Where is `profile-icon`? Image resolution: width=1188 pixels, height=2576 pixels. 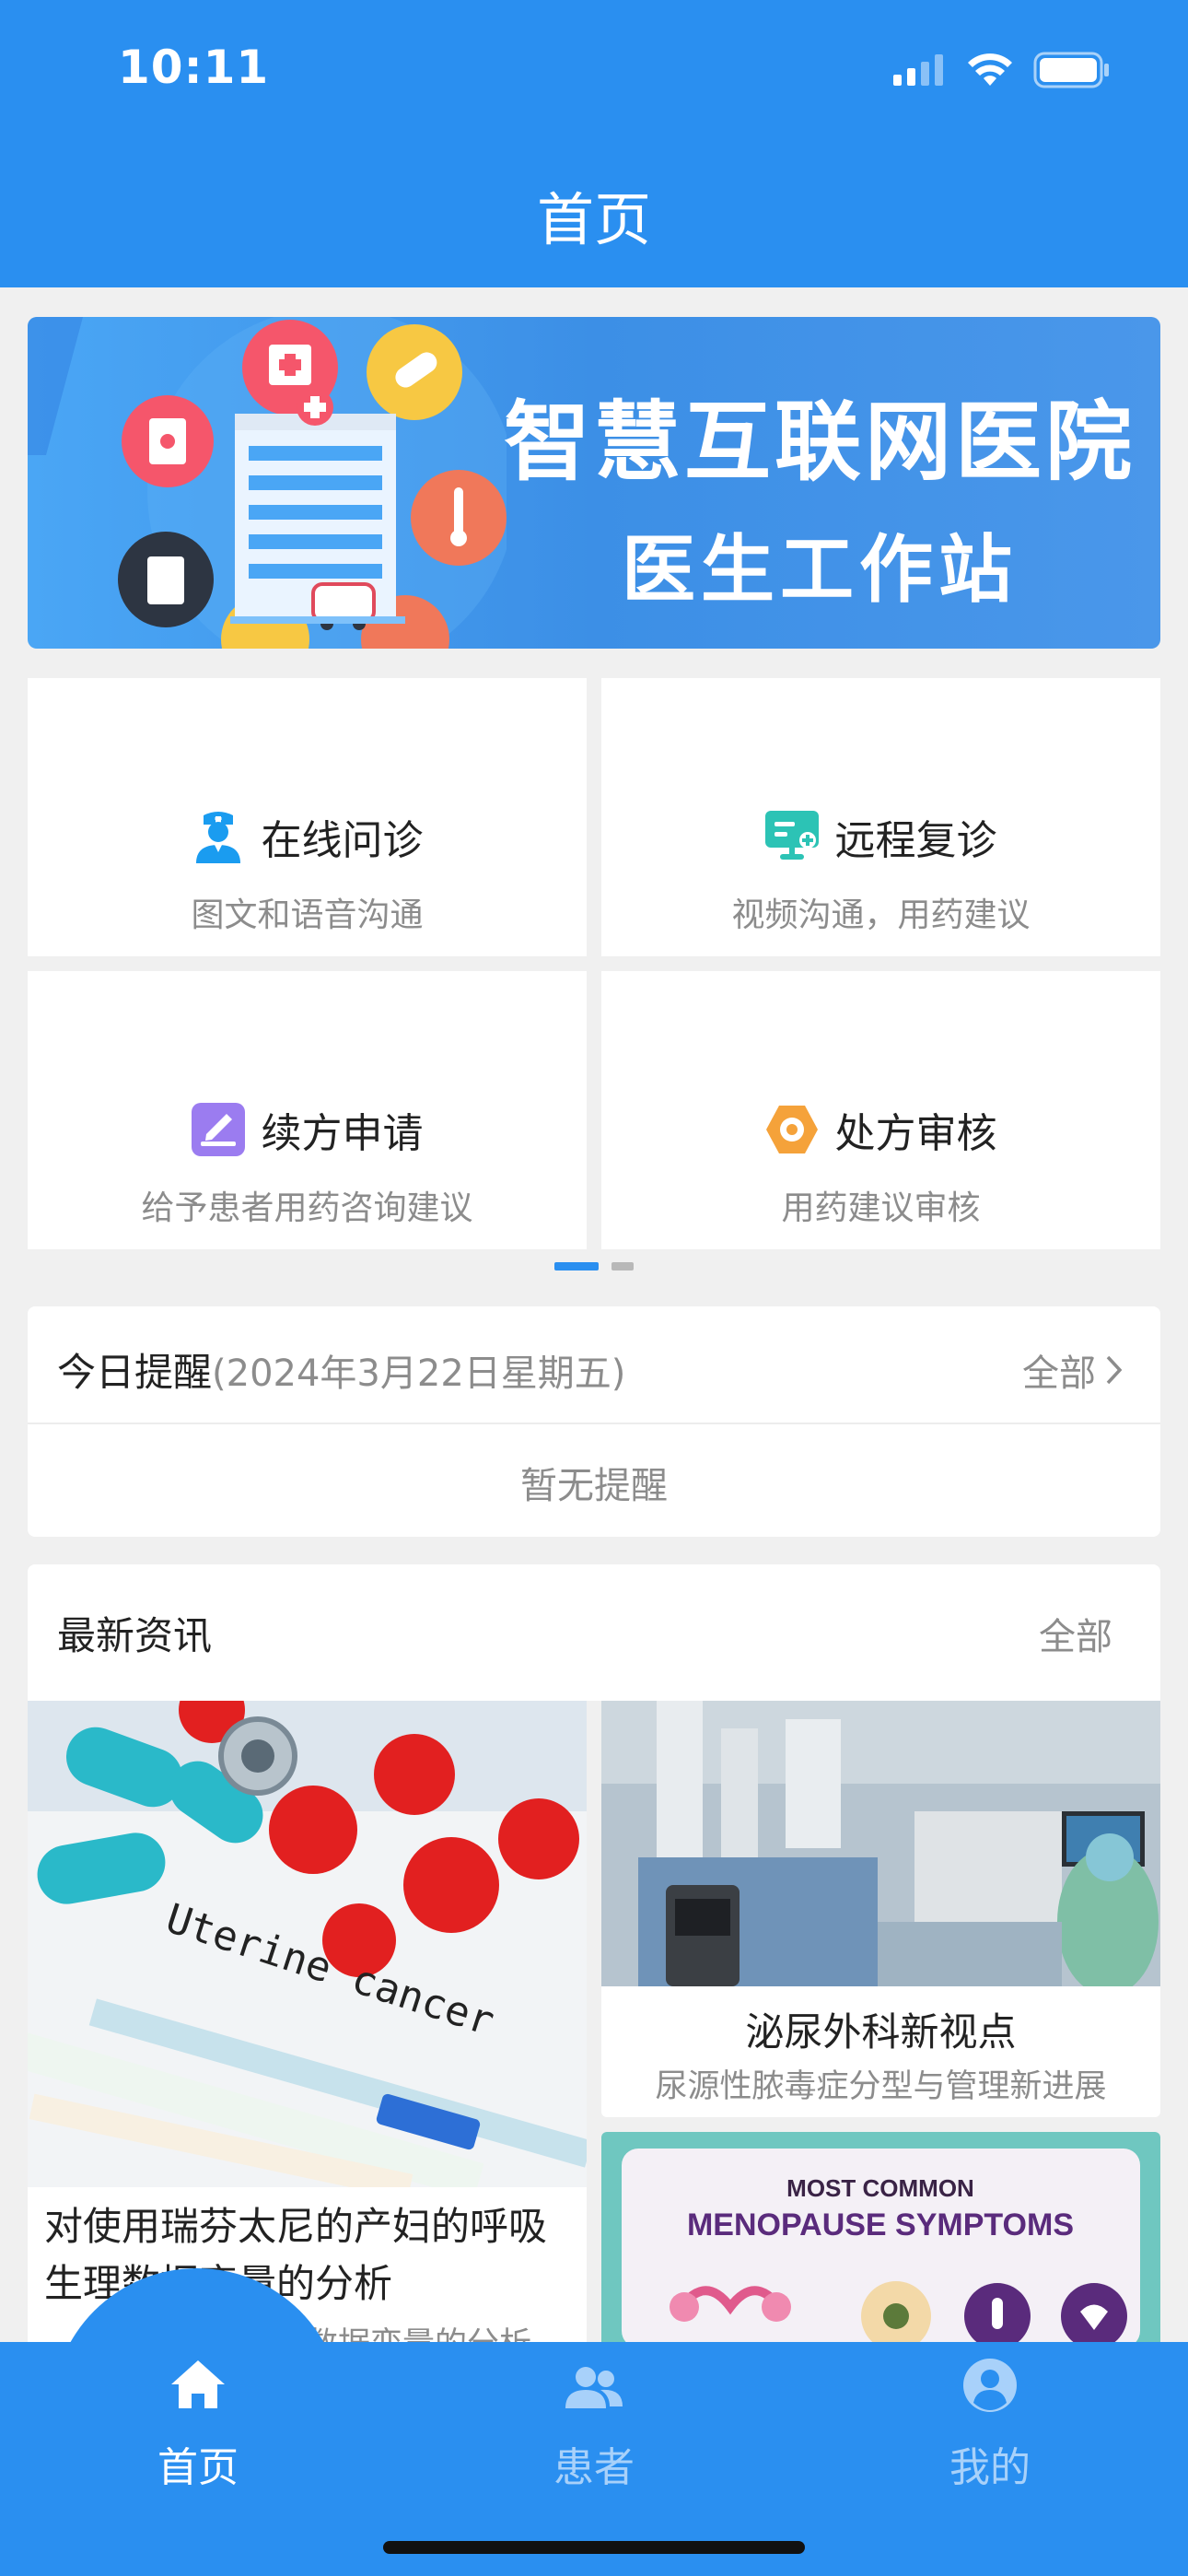 profile-icon is located at coordinates (990, 2385).